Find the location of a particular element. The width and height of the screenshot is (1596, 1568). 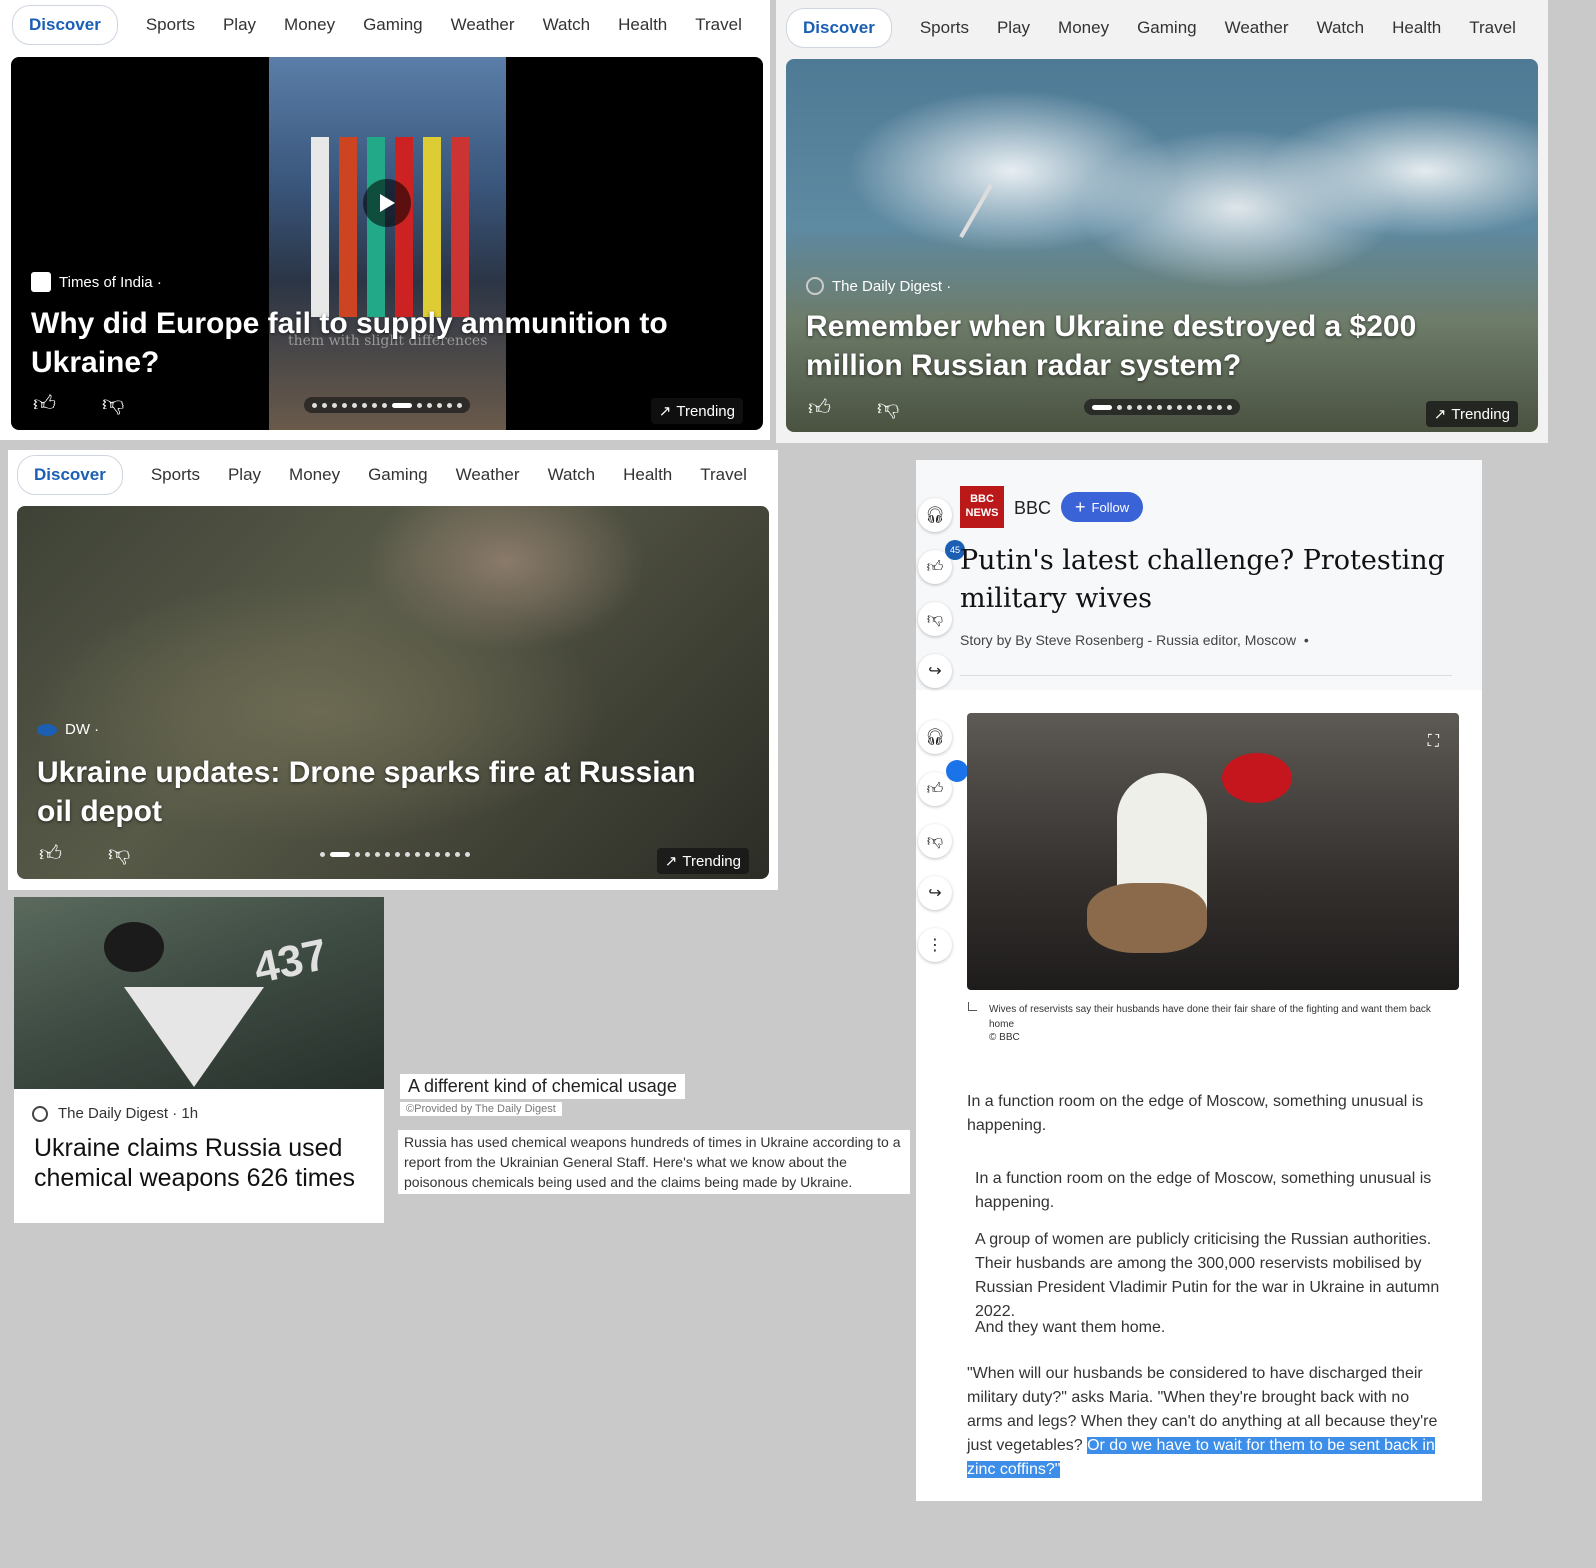

excerpt-title: A different kind of chemical usage is located at coordinates (542, 1086).